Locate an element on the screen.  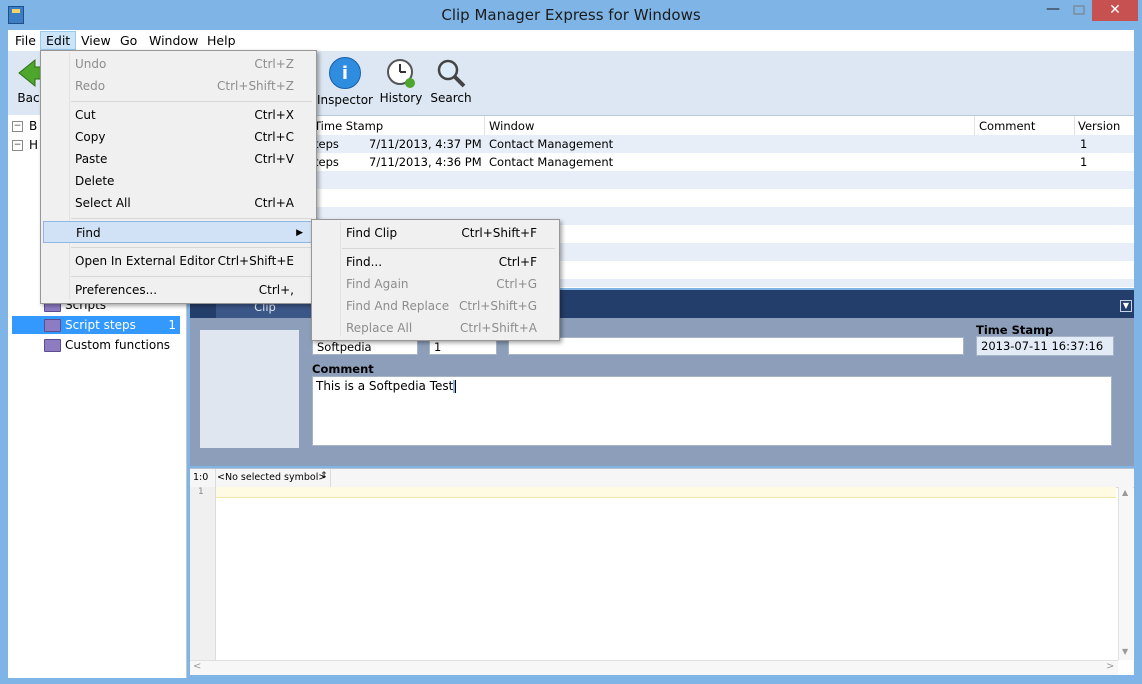
menu-item-shortcut: Ctrl+X is located at coordinates (274, 115).